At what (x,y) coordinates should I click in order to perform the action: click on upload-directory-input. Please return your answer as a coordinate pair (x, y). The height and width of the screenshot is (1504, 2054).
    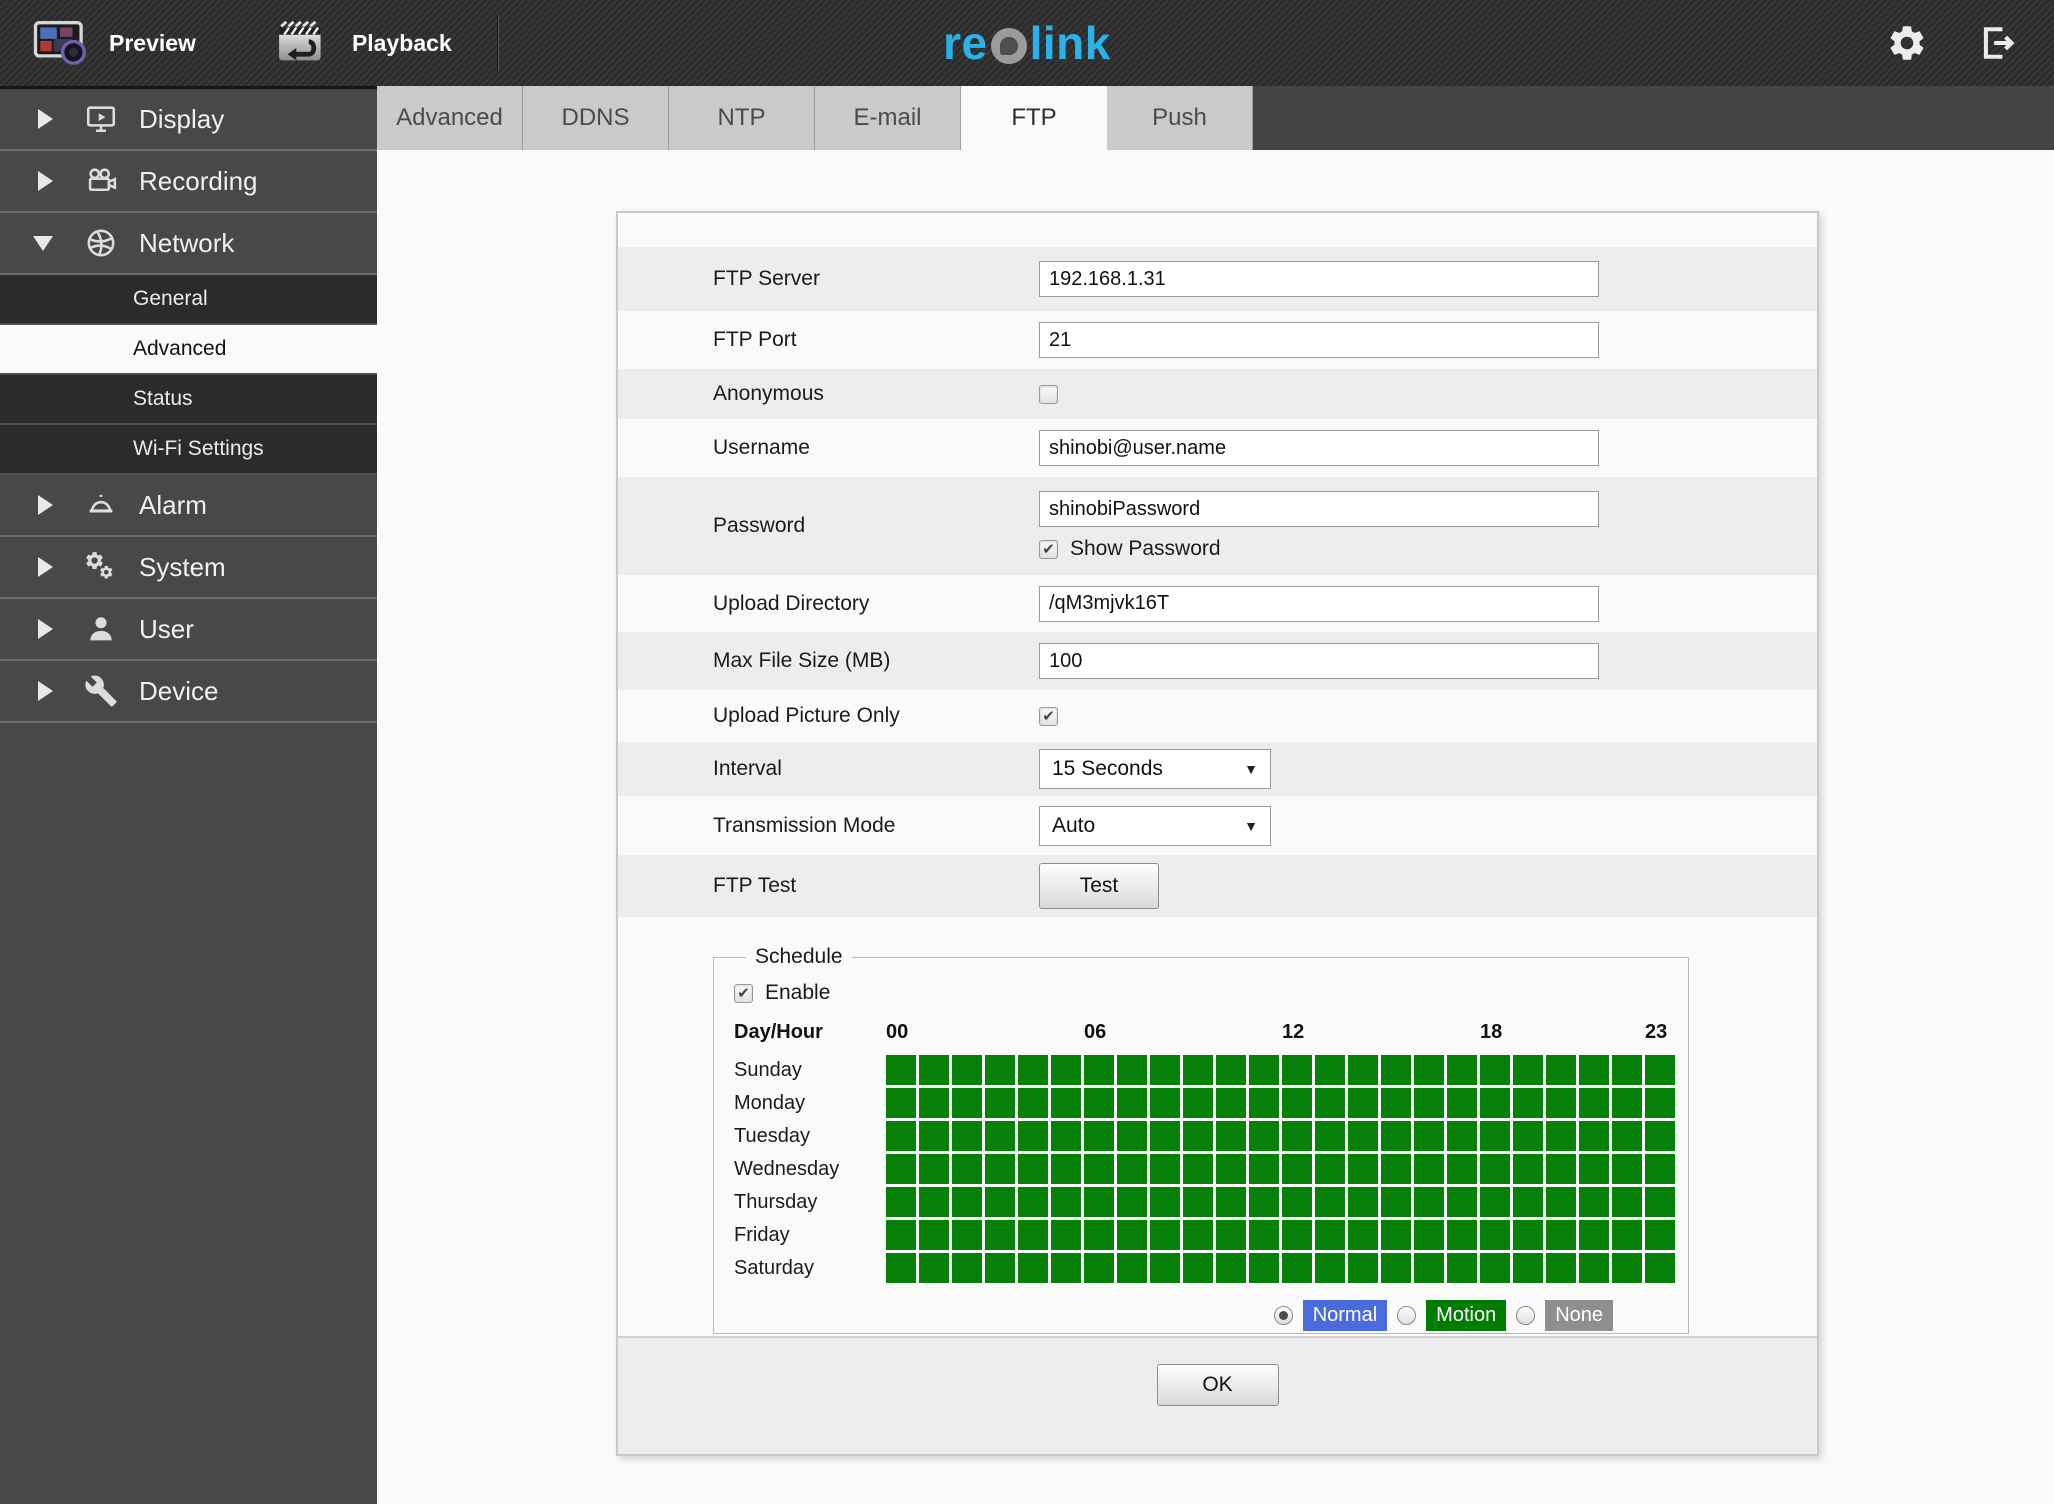
    Looking at the image, I should click on (1319, 603).